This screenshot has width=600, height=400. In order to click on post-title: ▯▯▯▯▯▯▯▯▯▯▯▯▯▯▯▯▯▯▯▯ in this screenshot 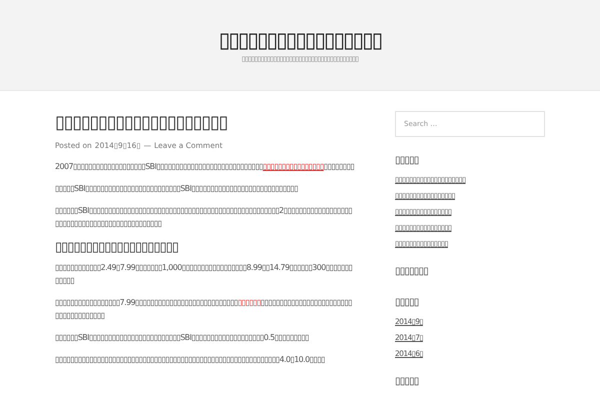, I will do `click(141, 123)`.